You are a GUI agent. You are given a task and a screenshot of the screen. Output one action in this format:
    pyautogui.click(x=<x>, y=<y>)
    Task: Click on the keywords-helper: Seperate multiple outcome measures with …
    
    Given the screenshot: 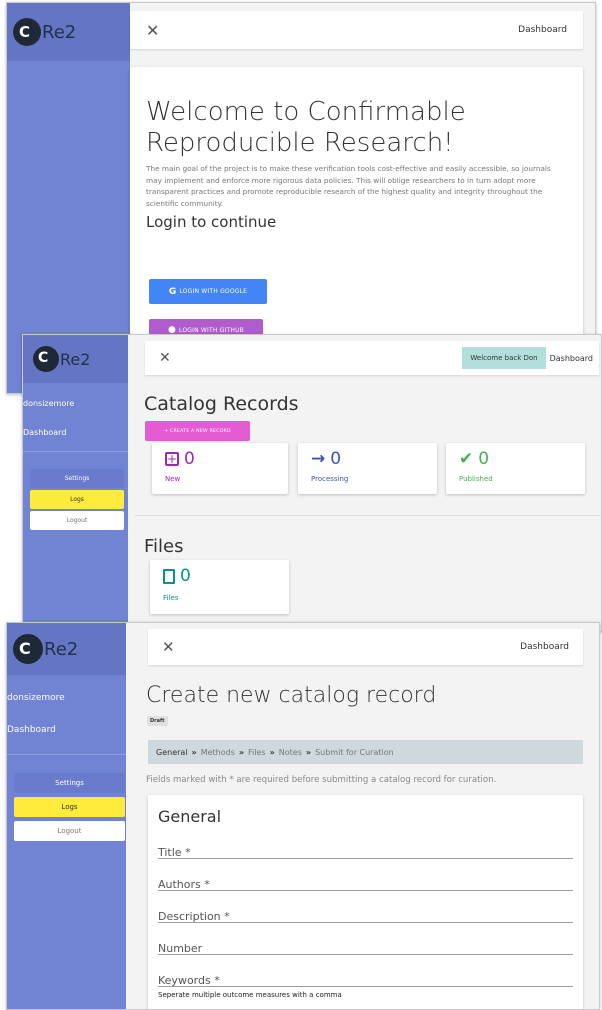 What is the action you would take?
    pyautogui.click(x=250, y=995)
    